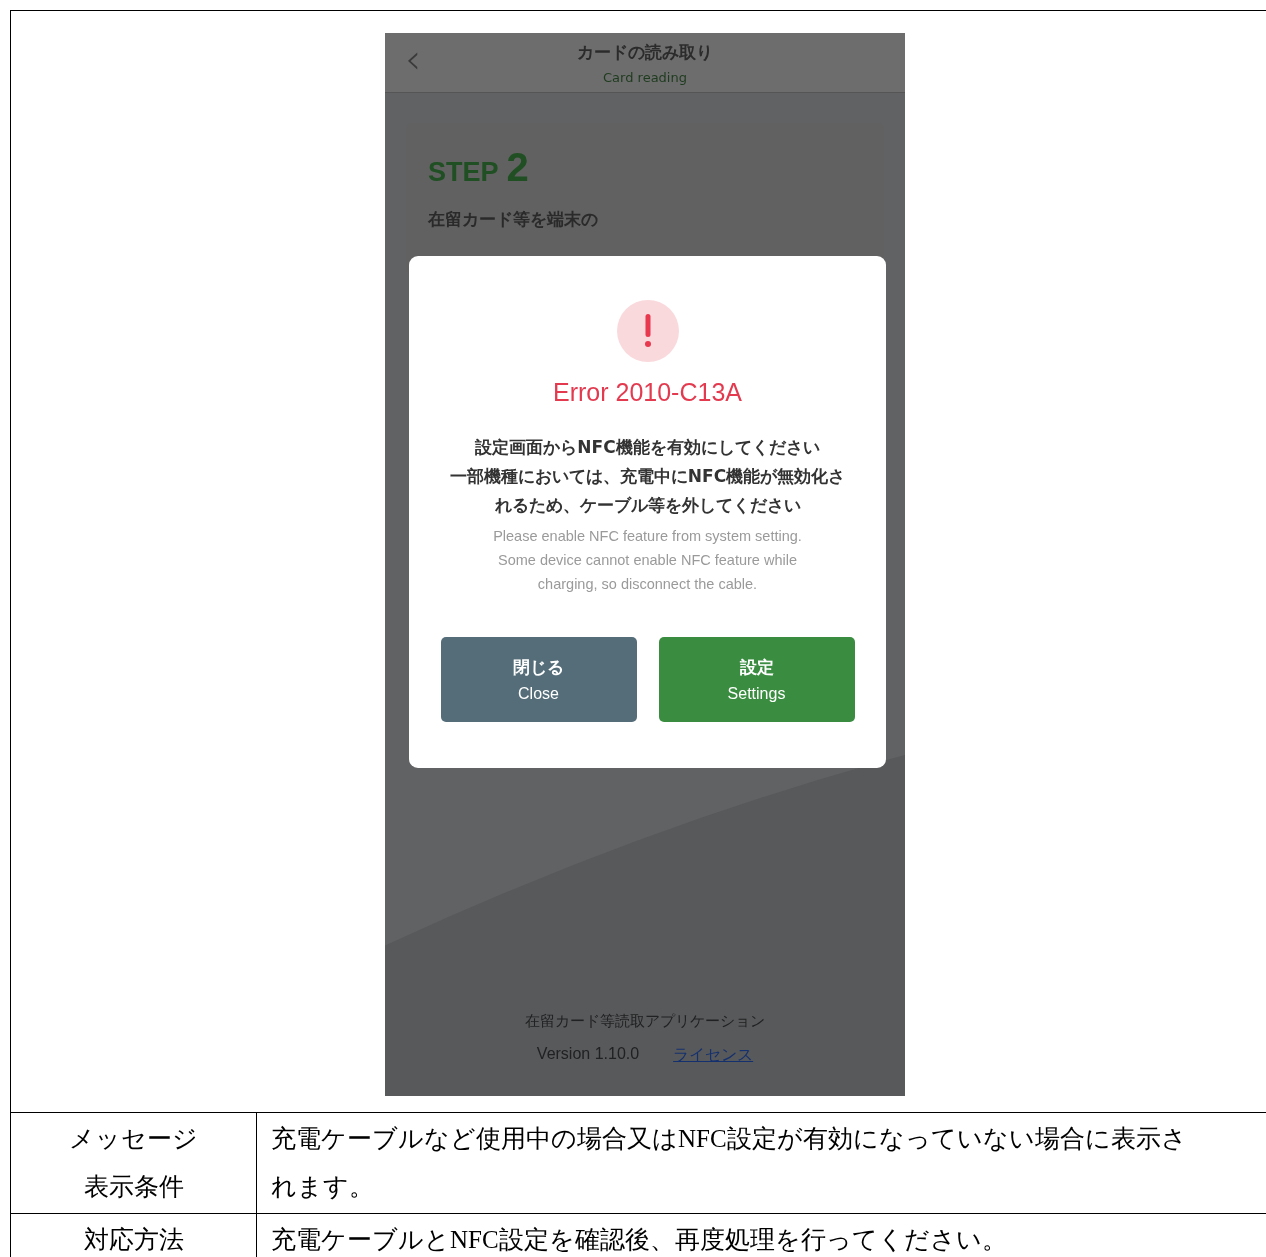  I want to click on row-label: 対応方法, so click(133, 1240).